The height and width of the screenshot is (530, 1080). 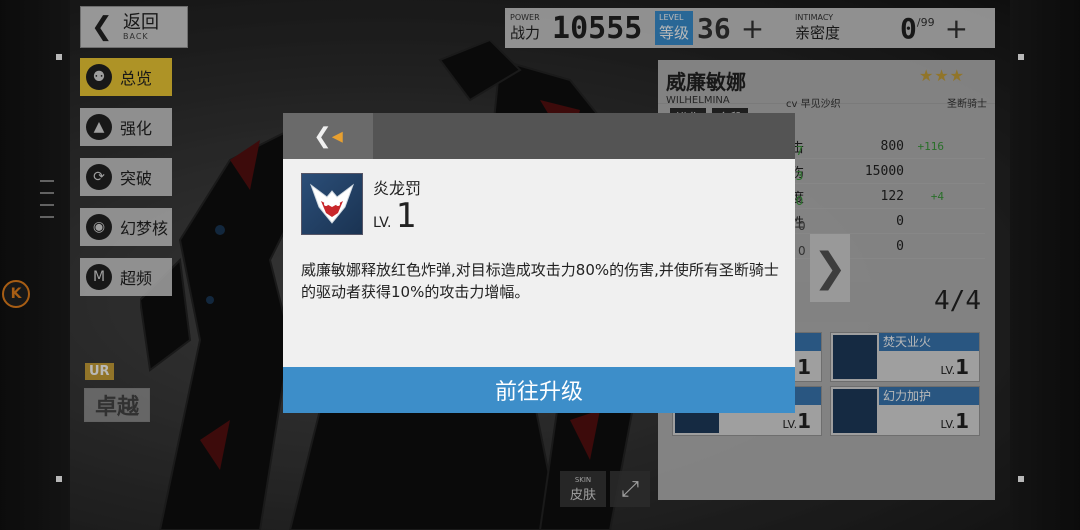 What do you see at coordinates (539, 390) in the screenshot?
I see `go-upgrade-button: 前往升级` at bounding box center [539, 390].